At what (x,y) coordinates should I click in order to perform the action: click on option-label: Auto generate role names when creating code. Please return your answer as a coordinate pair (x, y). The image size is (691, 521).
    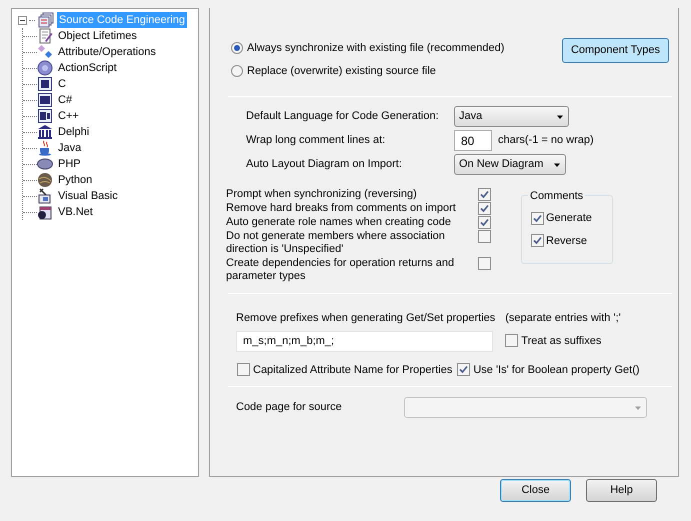
    Looking at the image, I should click on (348, 222).